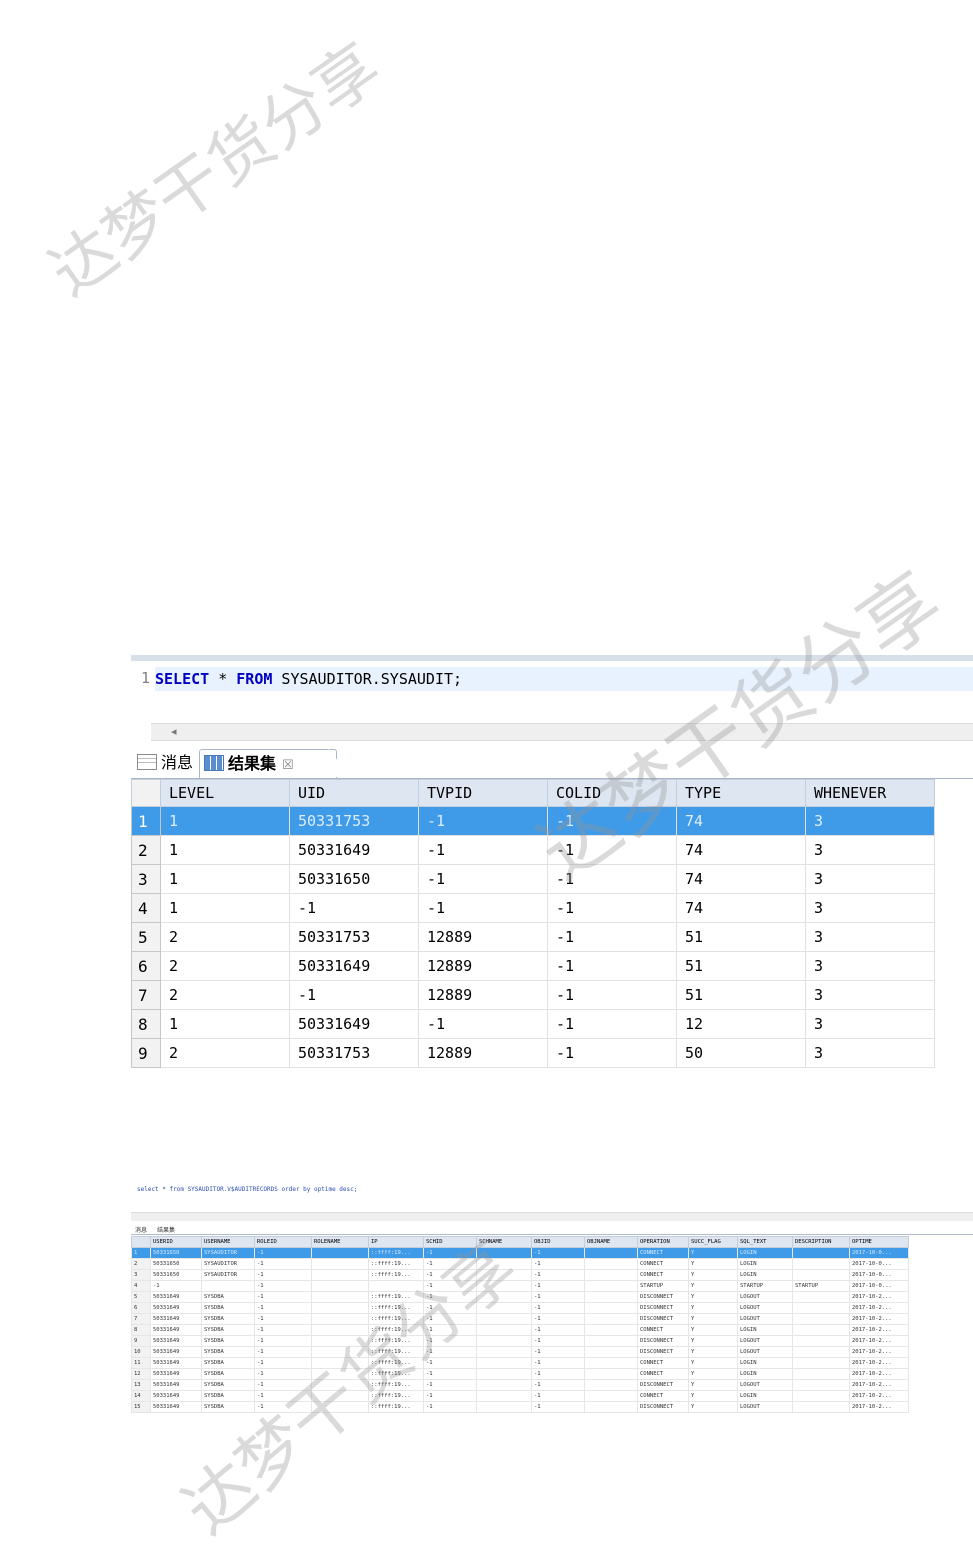 Image resolution: width=973 pixels, height=1552 pixels. I want to click on table-row: 7 2 -1 12889 -1 51 3, so click(533, 995).